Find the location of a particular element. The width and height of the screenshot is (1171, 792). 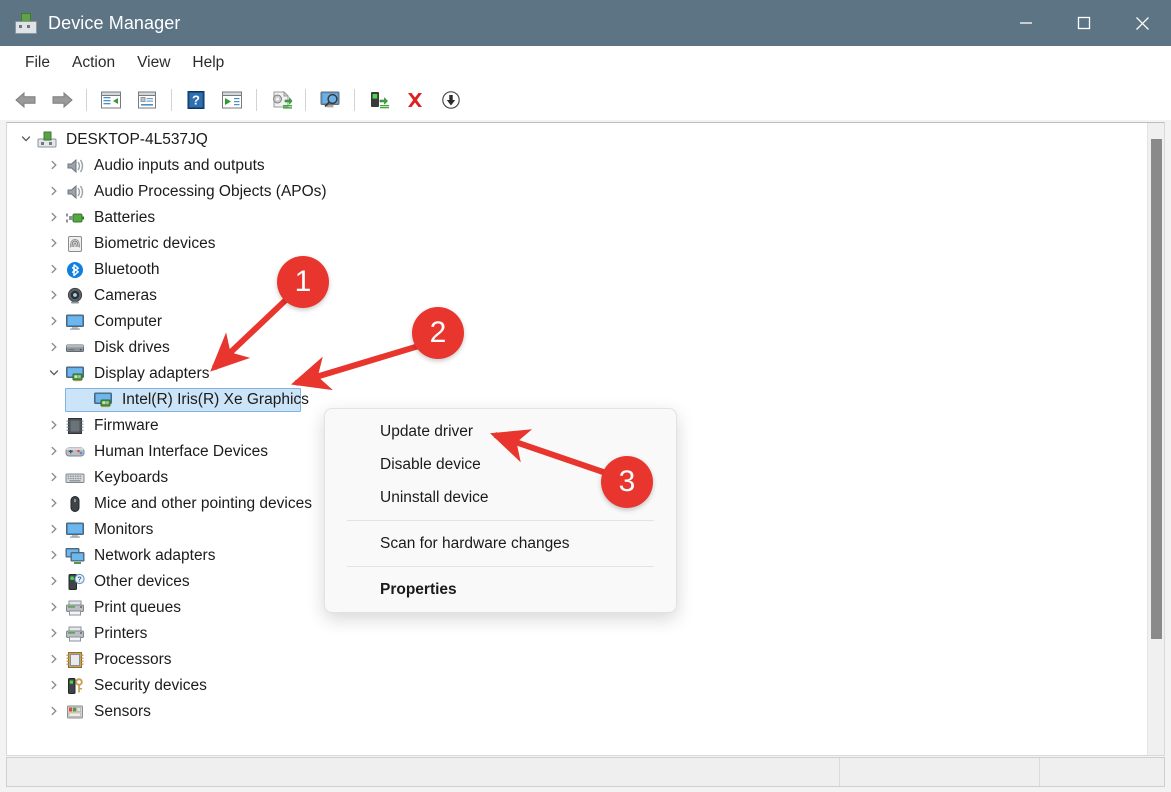

tree-item-label: Print queues is located at coordinates (138, 608).